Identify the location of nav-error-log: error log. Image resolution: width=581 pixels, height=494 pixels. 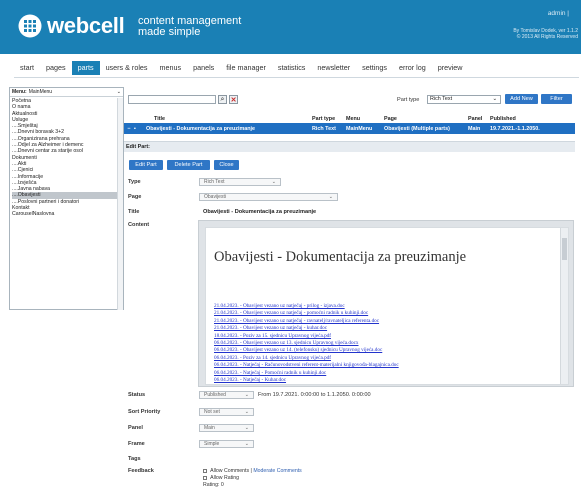
(412, 68).